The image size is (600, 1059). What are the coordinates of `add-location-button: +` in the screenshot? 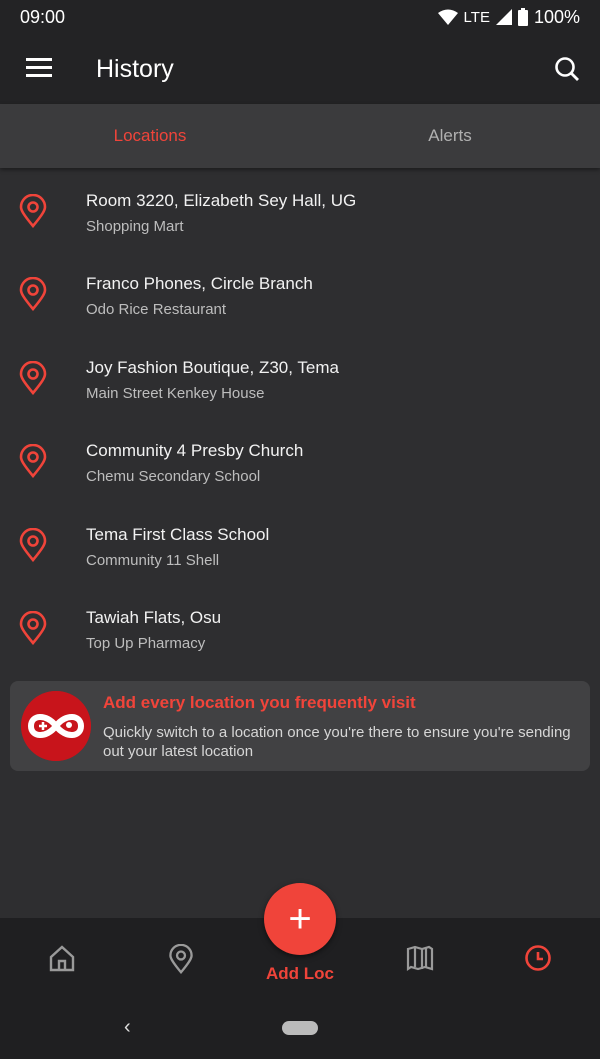 It's located at (300, 919).